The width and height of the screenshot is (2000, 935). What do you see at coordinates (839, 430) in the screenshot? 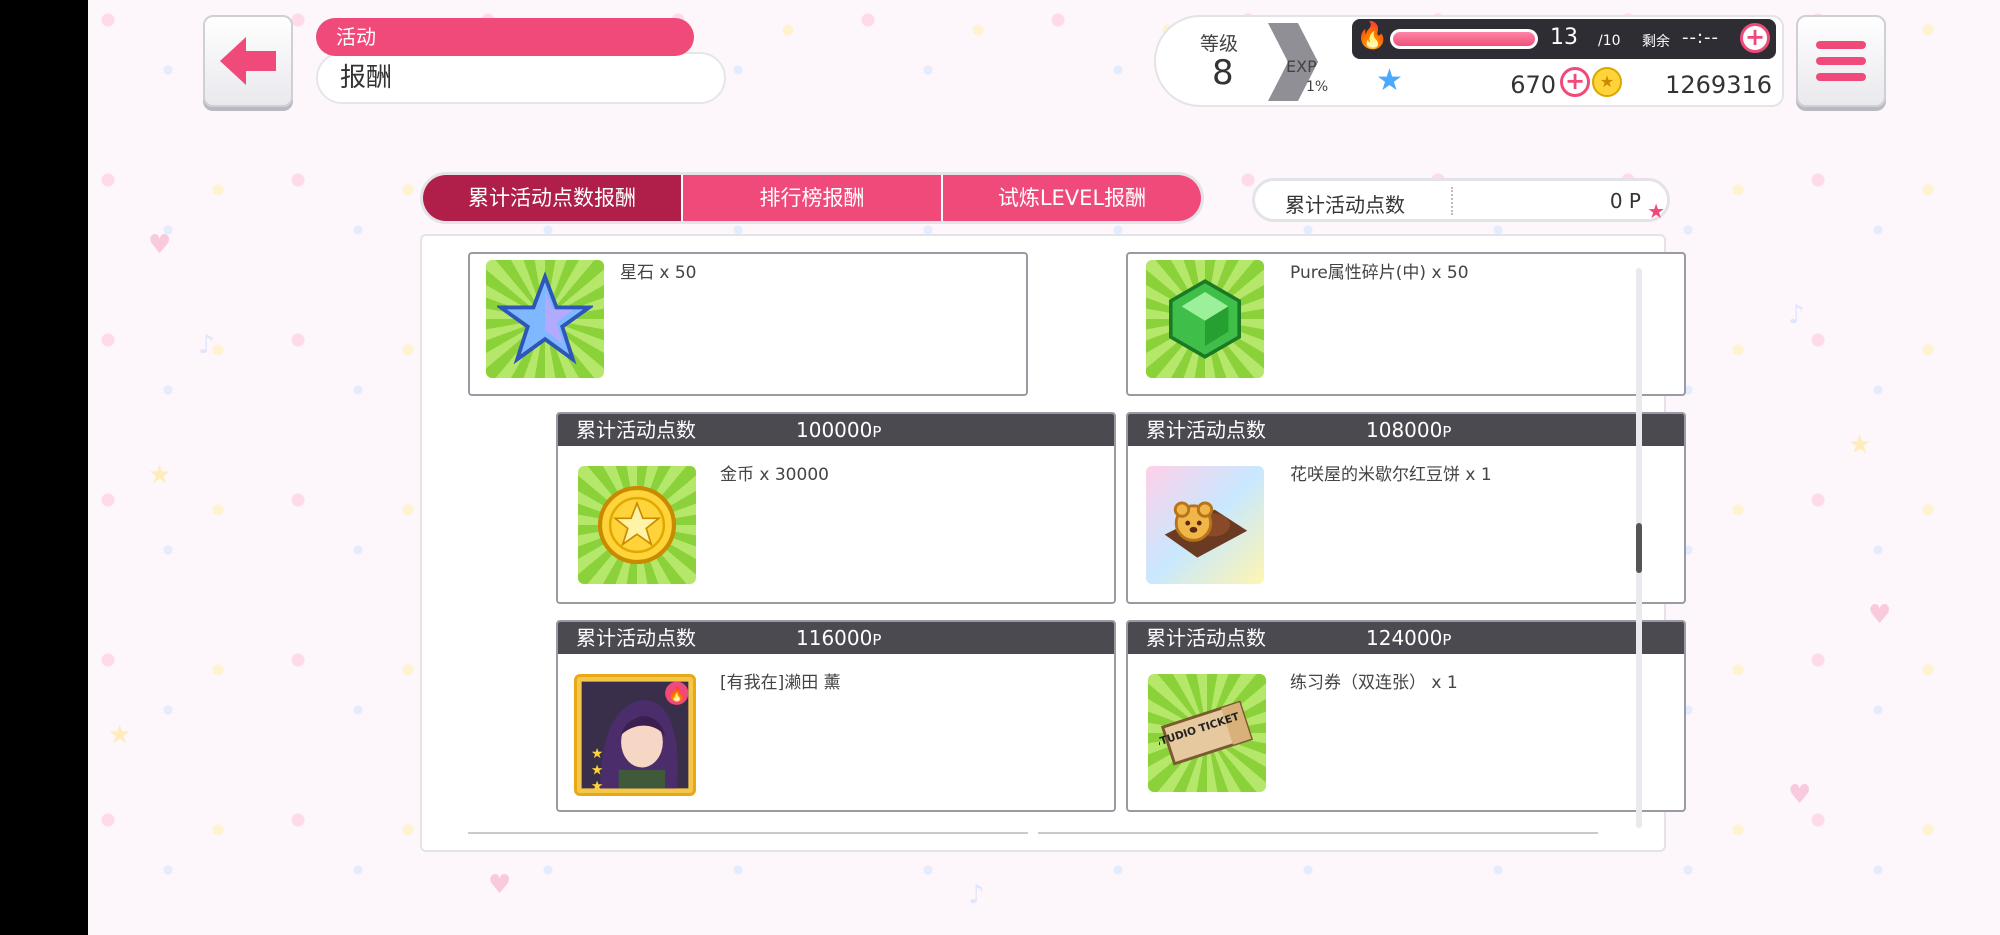
I see `requirement-value: 100000P` at bounding box center [839, 430].